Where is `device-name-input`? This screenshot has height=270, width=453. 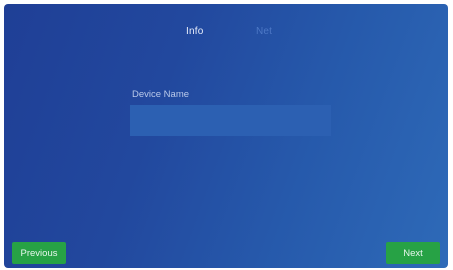 device-name-input is located at coordinates (230, 120).